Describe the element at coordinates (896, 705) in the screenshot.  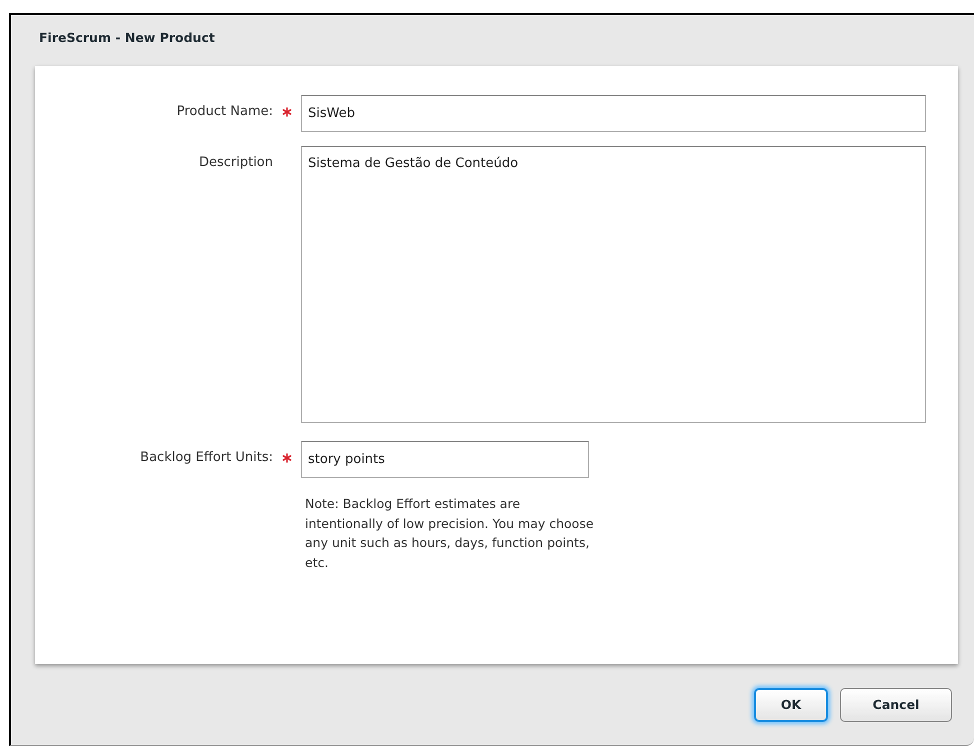
I see `cancel-button: Cancel` at that location.